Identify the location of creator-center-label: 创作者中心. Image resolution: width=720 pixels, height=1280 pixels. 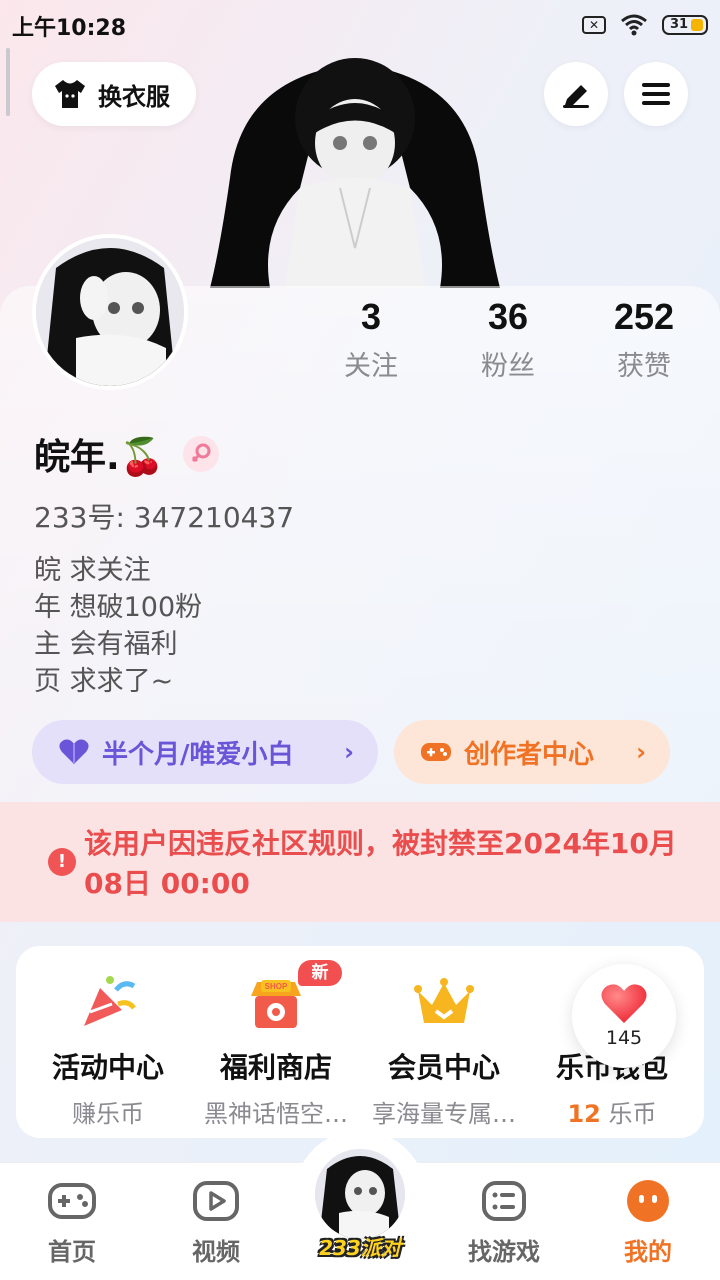
(529, 754).